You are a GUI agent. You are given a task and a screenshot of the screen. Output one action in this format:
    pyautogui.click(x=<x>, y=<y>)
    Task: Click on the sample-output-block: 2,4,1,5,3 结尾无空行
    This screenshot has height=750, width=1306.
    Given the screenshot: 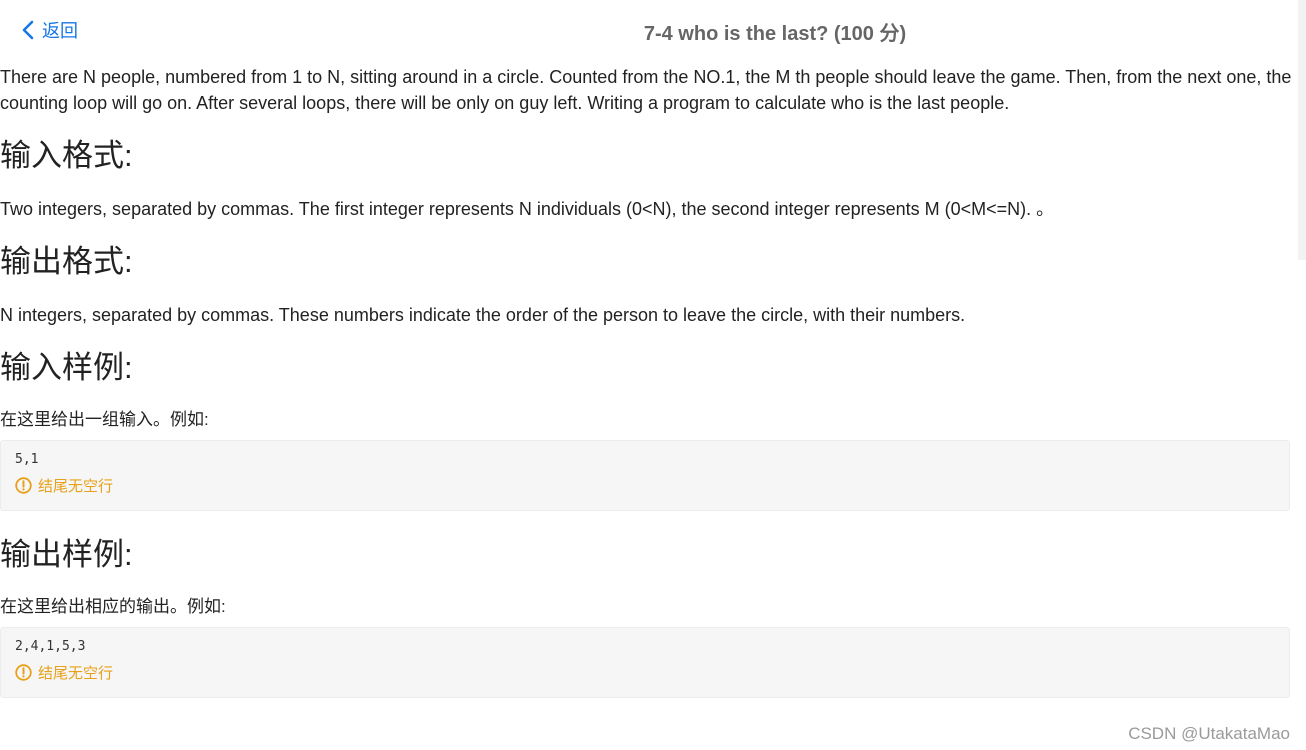 What is the action you would take?
    pyautogui.click(x=645, y=662)
    